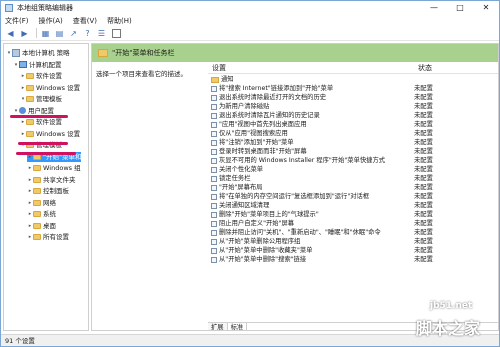 The height and width of the screenshot is (347, 500). Describe the element at coordinates (460, 8) in the screenshot. I see `maximize-button: □` at that location.